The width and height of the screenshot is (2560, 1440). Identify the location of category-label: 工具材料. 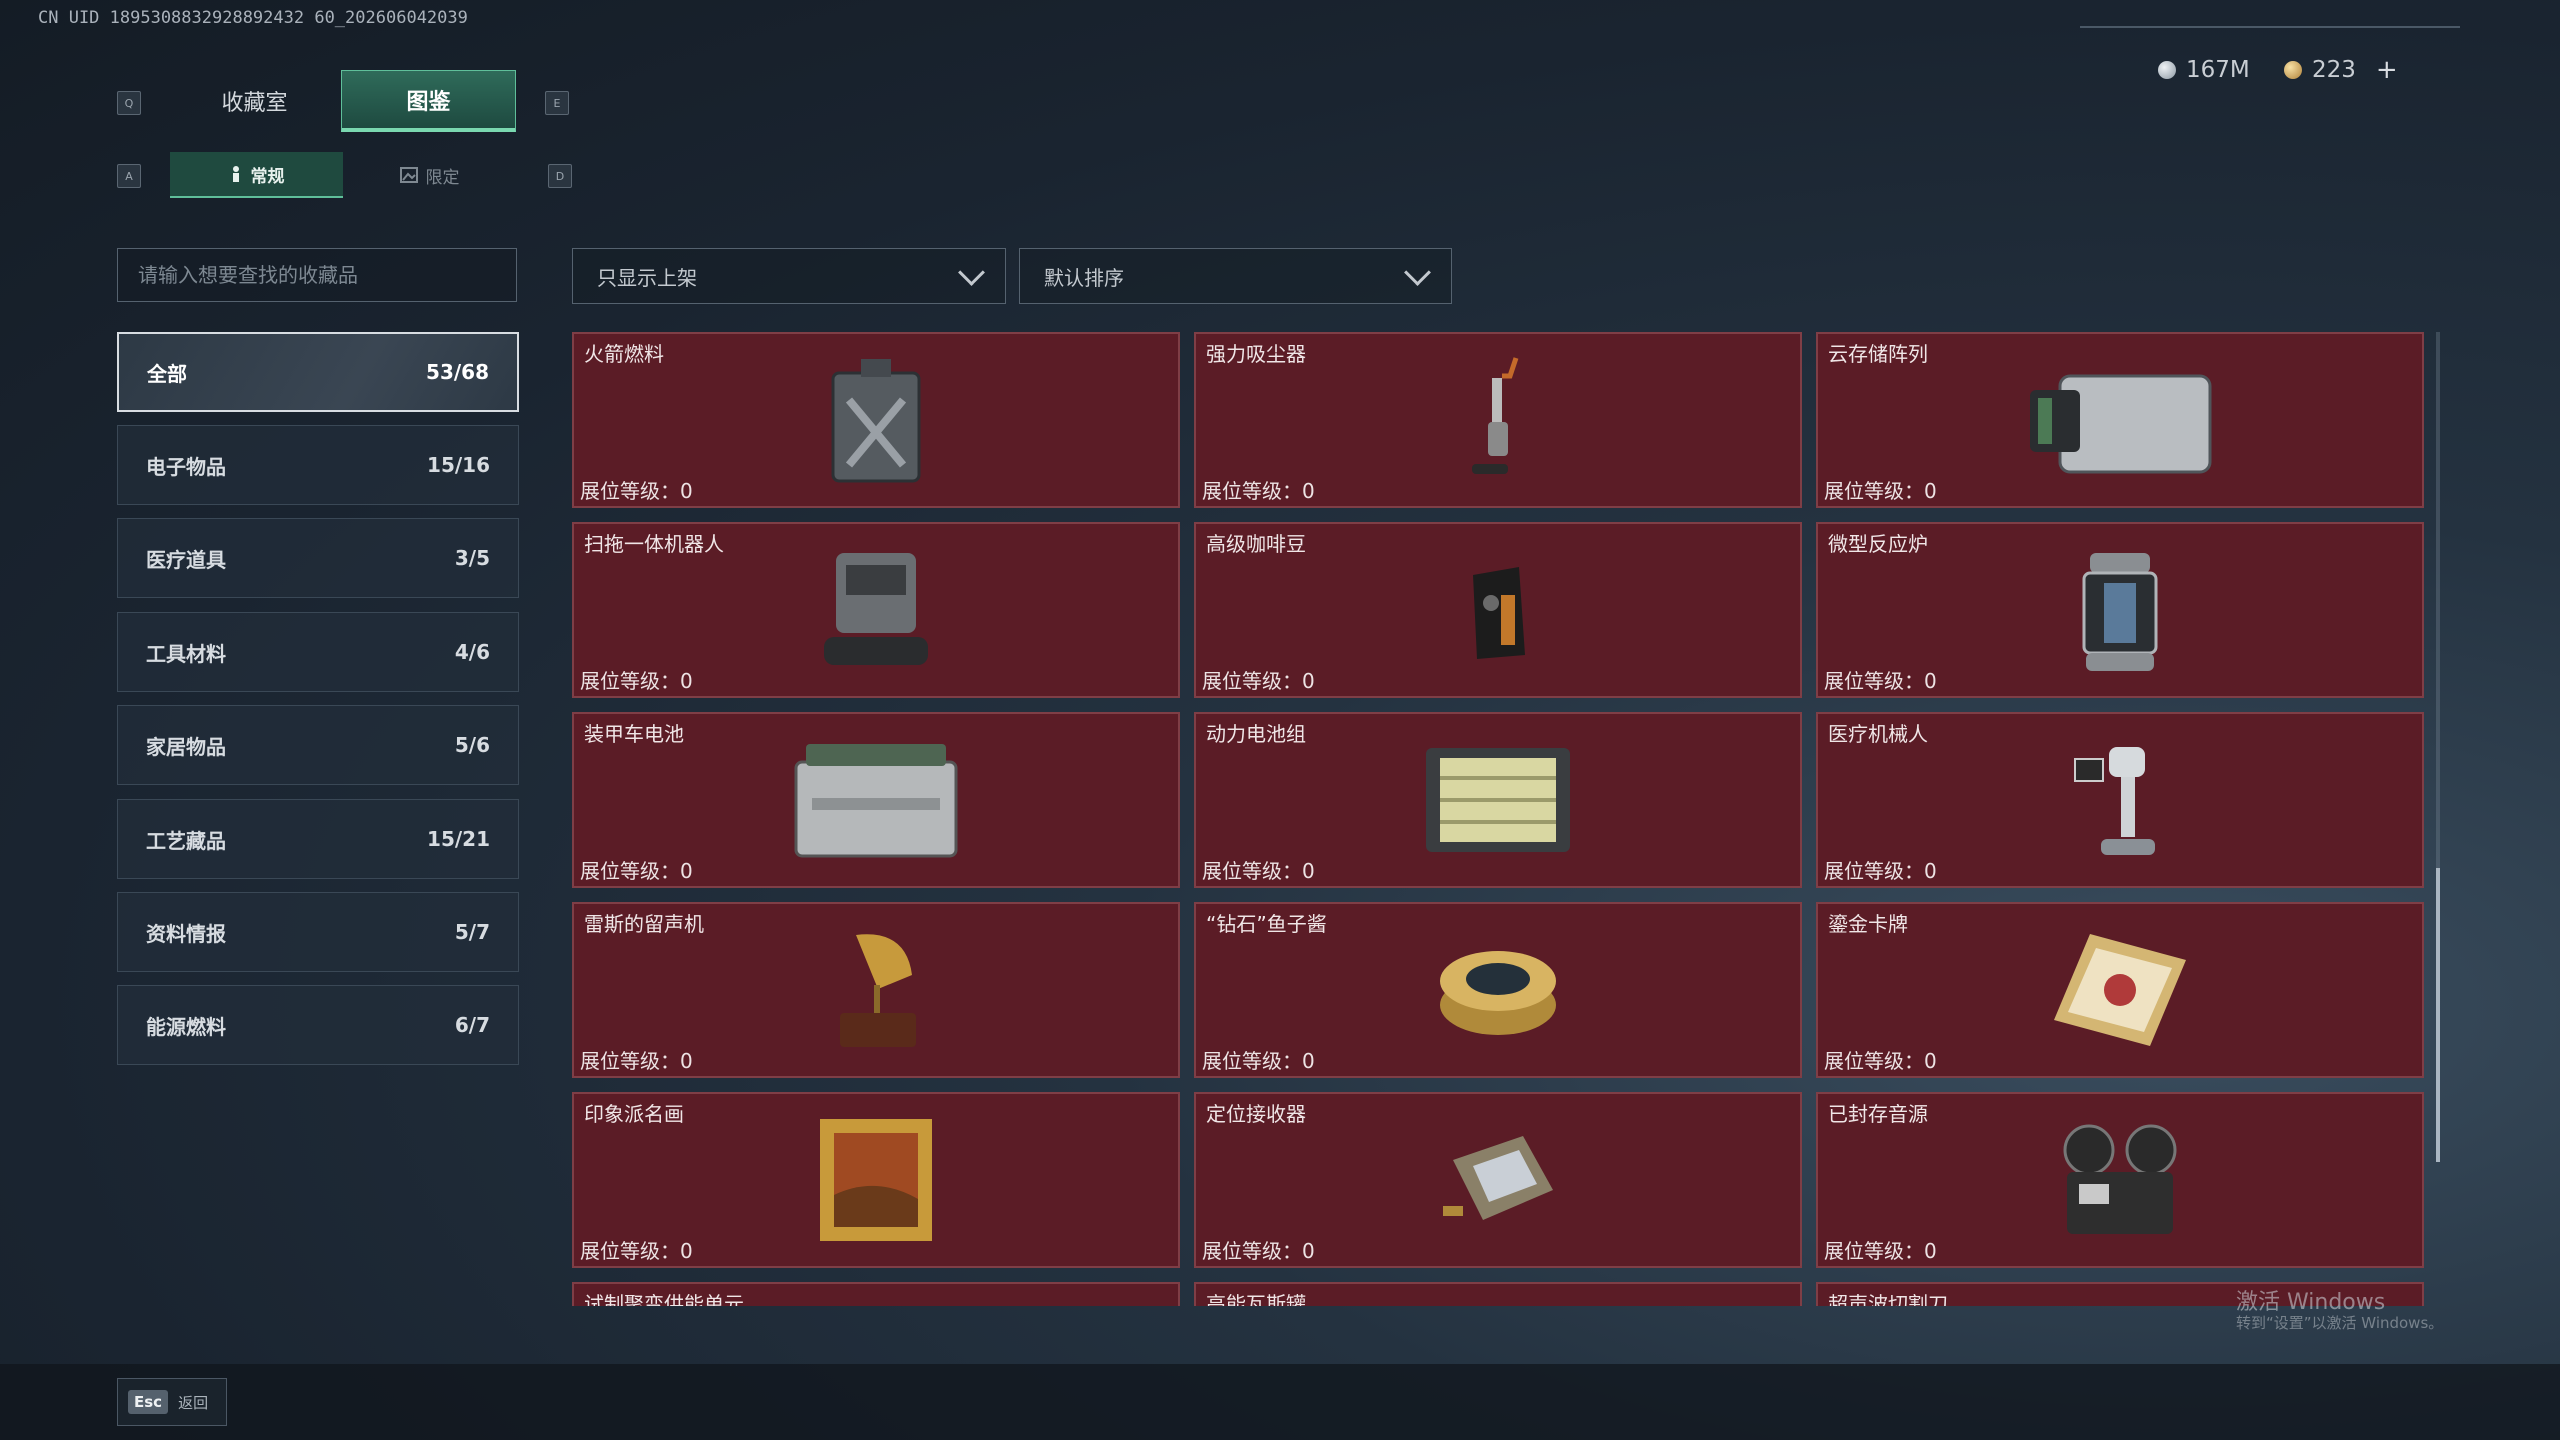
(186, 653).